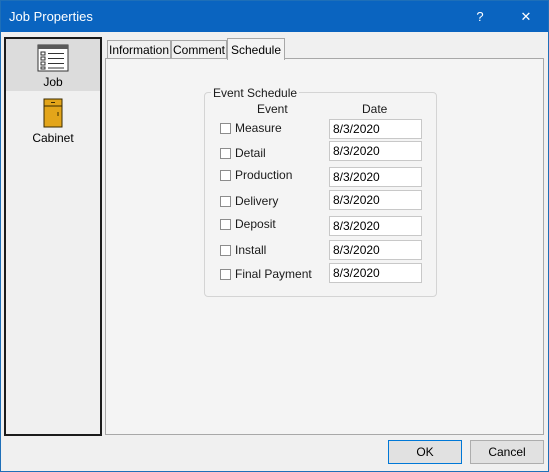 The image size is (549, 472). Describe the element at coordinates (255, 93) in the screenshot. I see `event-schedule-title: Event Schedule` at that location.